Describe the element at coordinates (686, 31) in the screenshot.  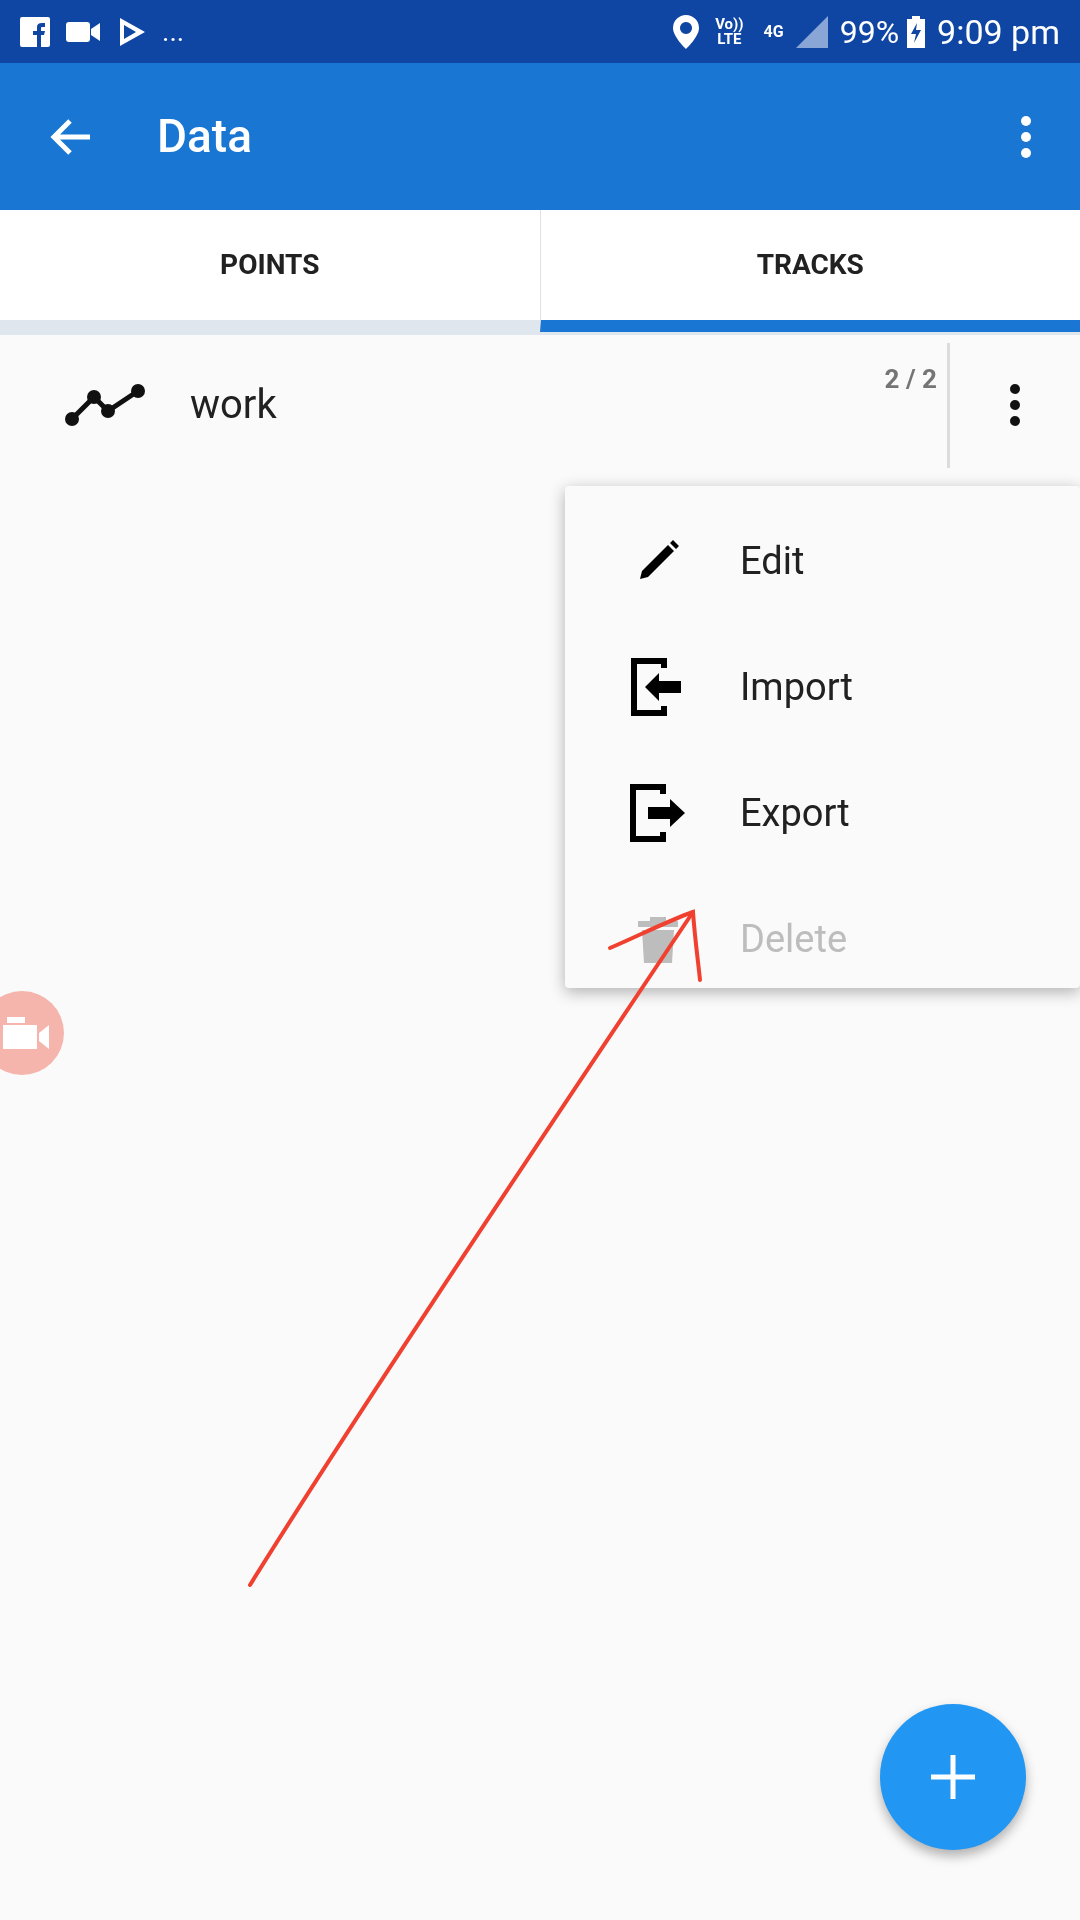
I see `location-icon` at that location.